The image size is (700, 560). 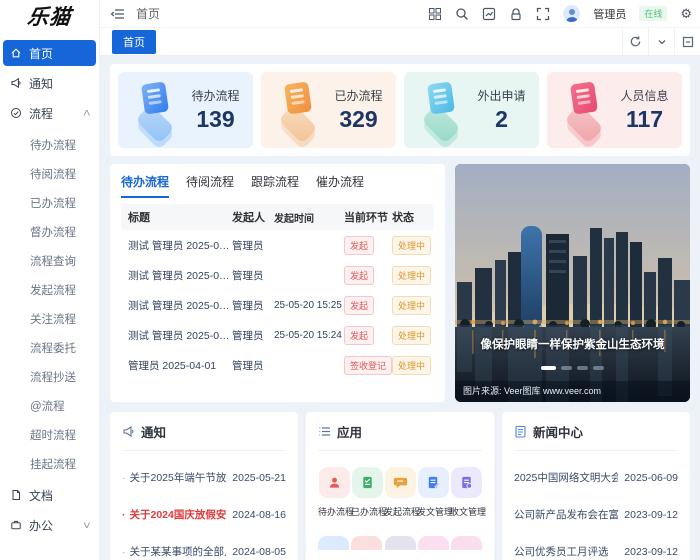 What do you see at coordinates (277, 365) in the screenshot?
I see `table-row: 管理员 2025-04-01 管理员 签收登记 处理中` at bounding box center [277, 365].